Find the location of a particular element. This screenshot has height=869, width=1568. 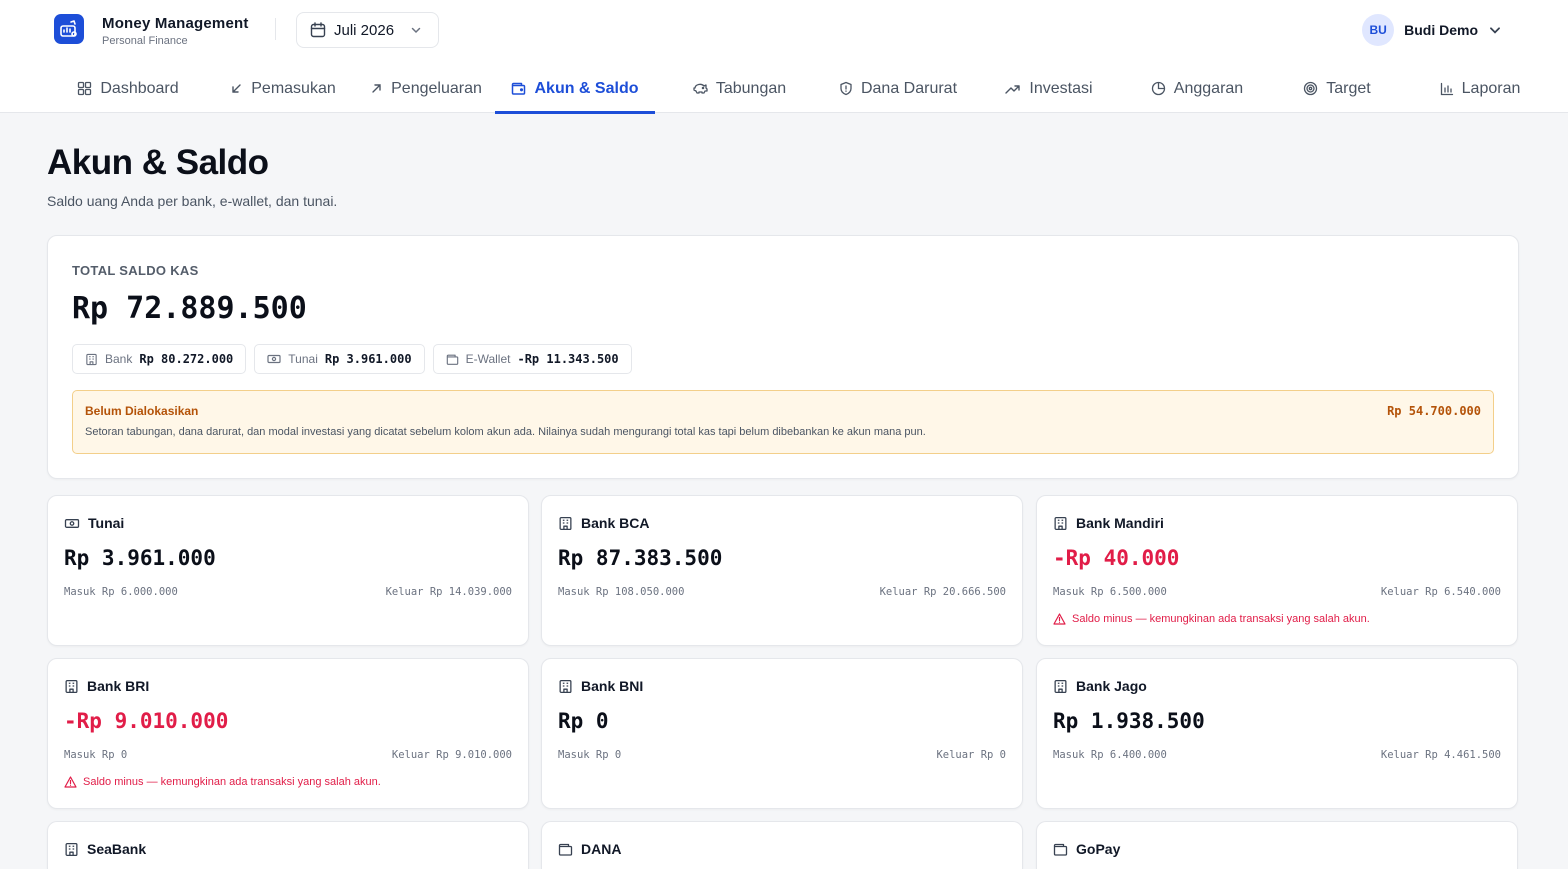

user-menu: BU Budi Demo is located at coordinates (1432, 30).